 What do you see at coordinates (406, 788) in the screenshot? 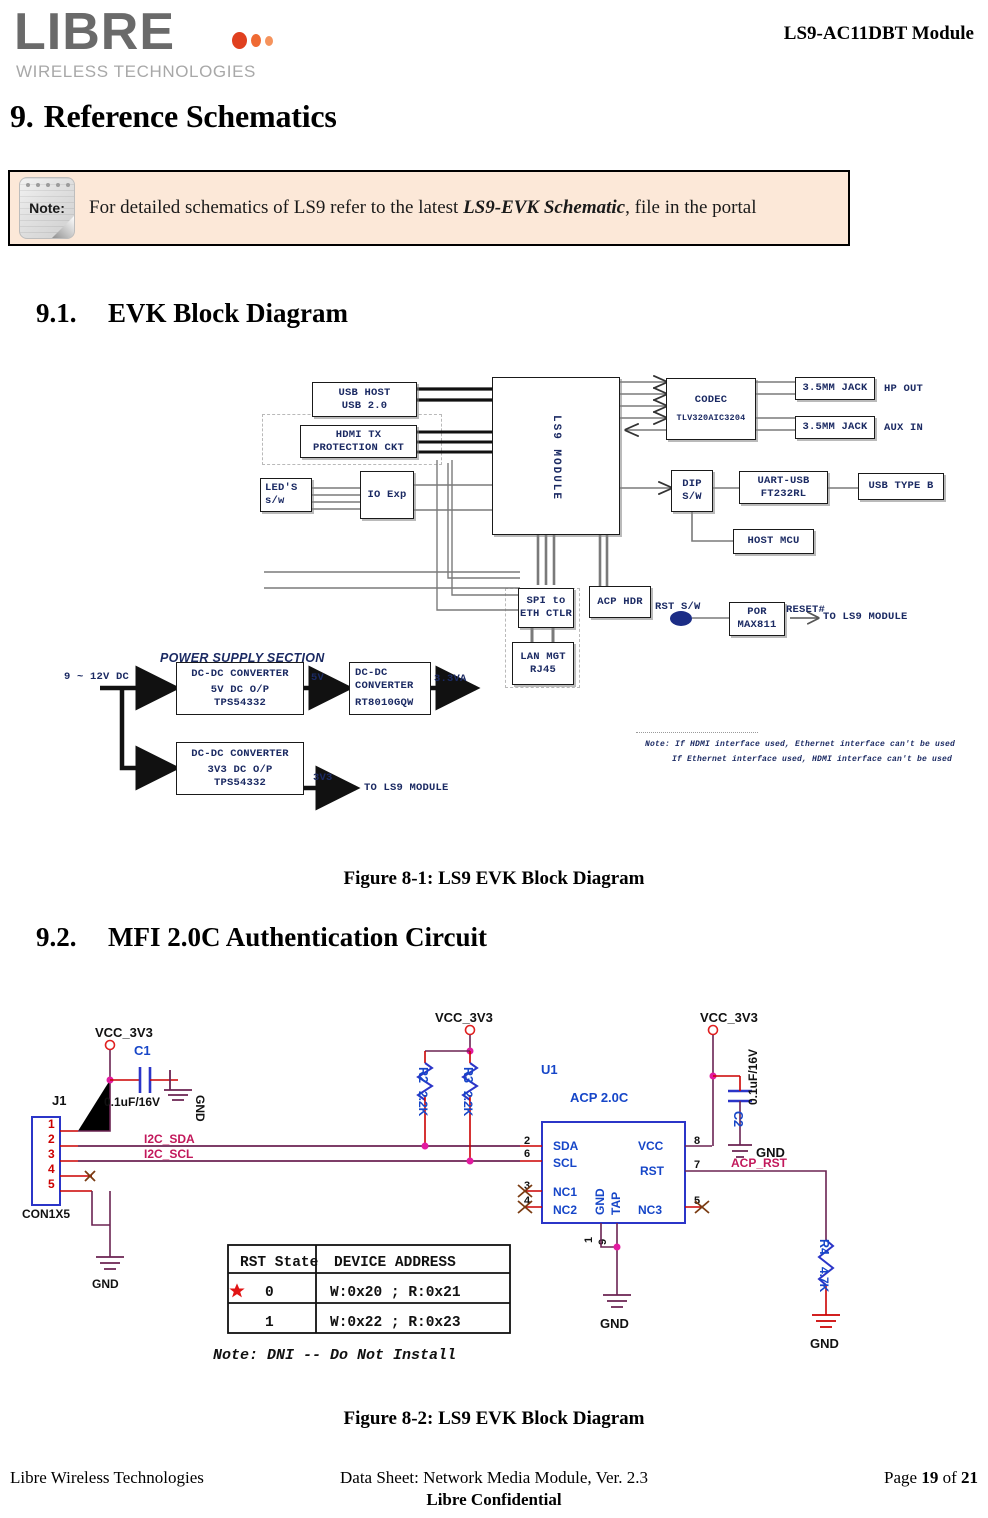
I see `label-power-to-ls9: TO LS9 MODULE` at bounding box center [406, 788].